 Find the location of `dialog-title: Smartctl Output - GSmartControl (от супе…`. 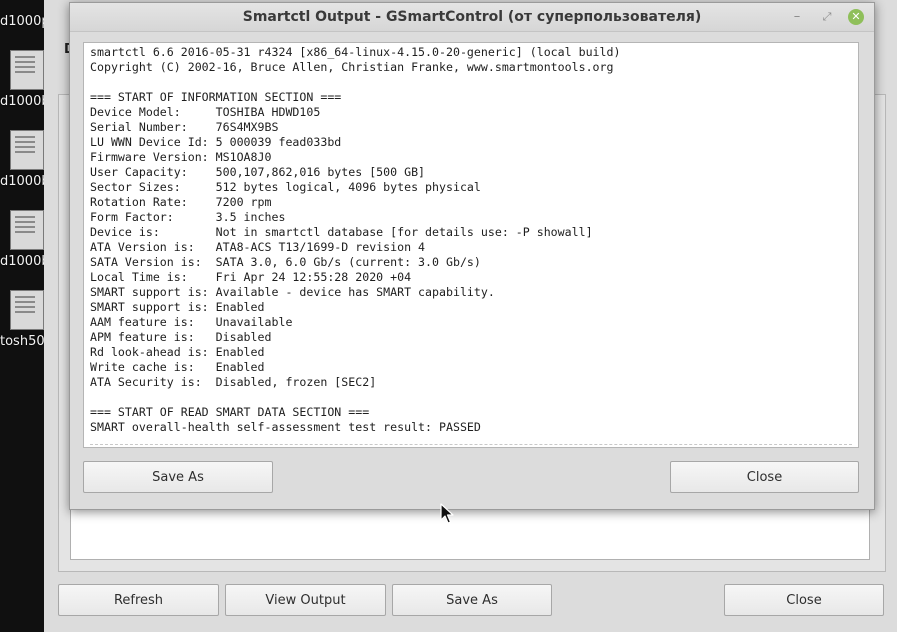

dialog-title: Smartctl Output - GSmartControl (от супе… is located at coordinates (472, 17).